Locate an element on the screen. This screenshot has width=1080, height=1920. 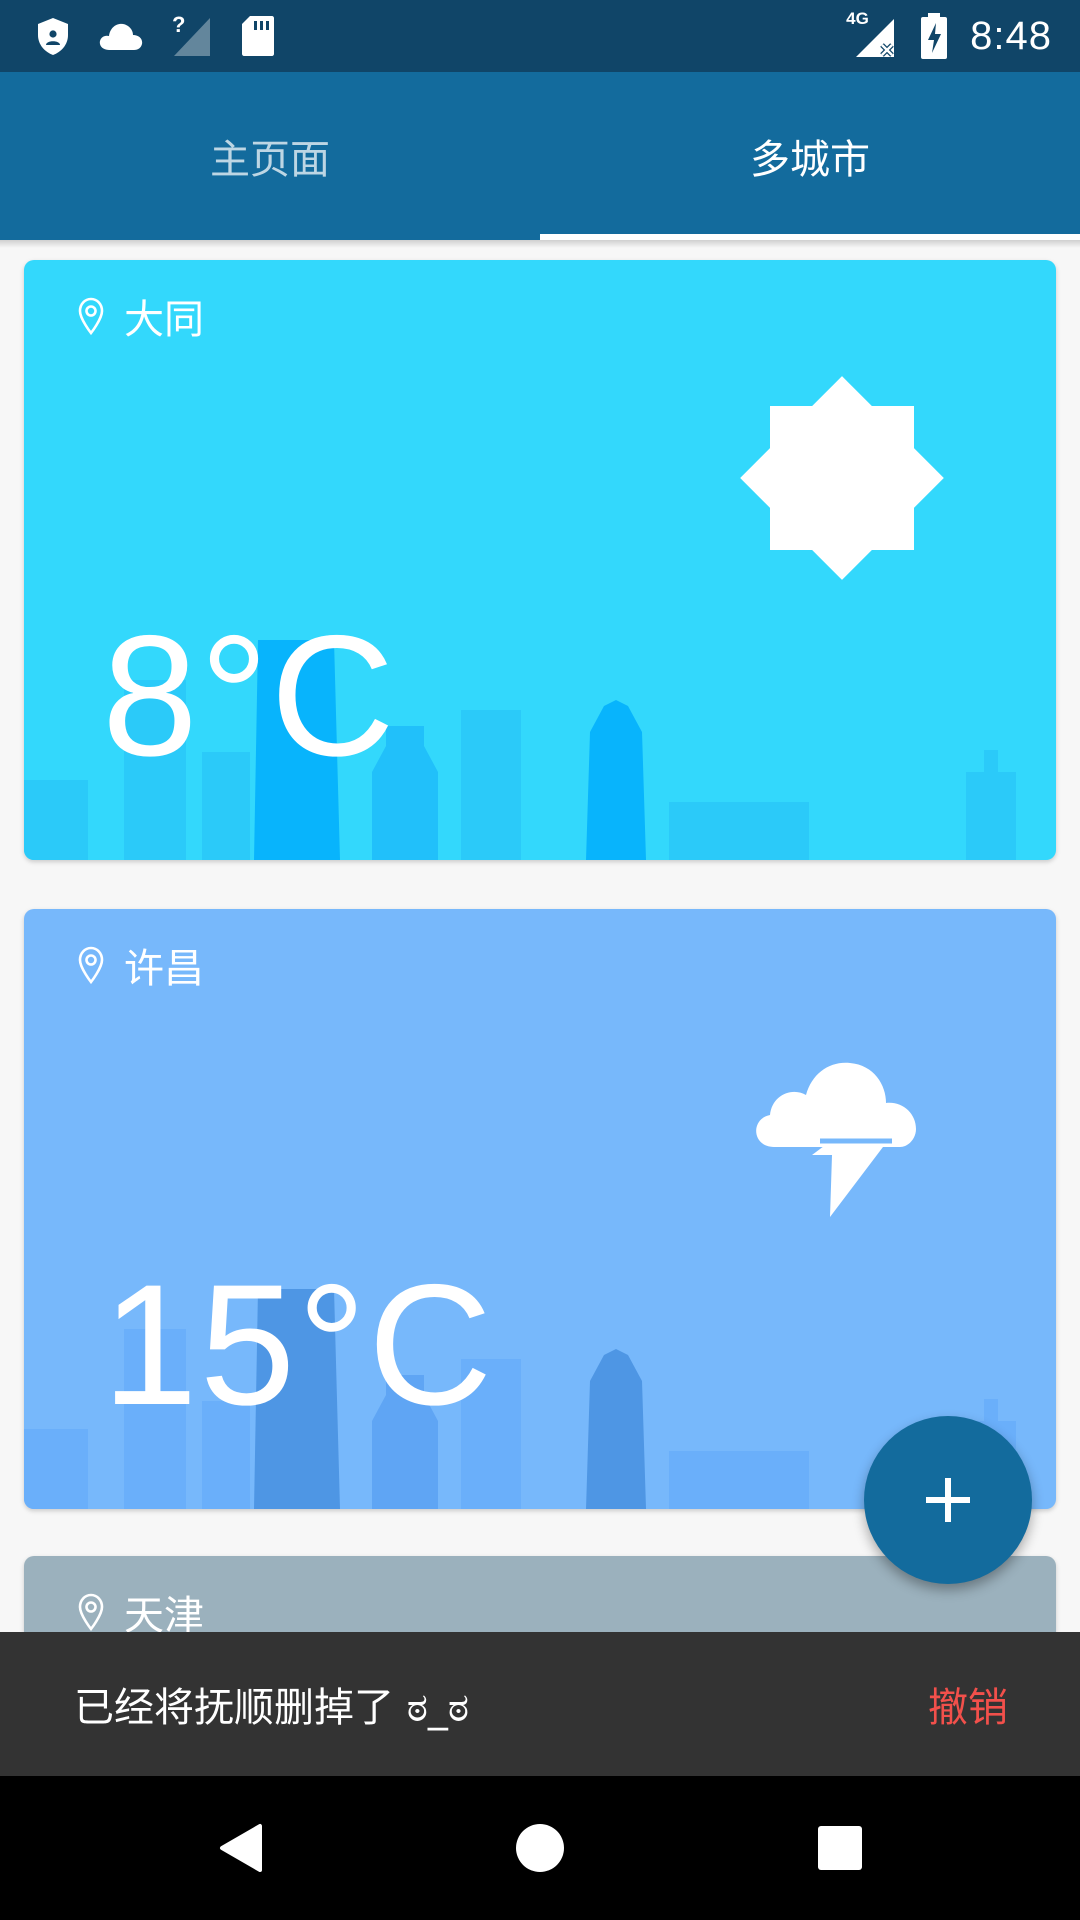
shield-icon is located at coordinates (53, 36).